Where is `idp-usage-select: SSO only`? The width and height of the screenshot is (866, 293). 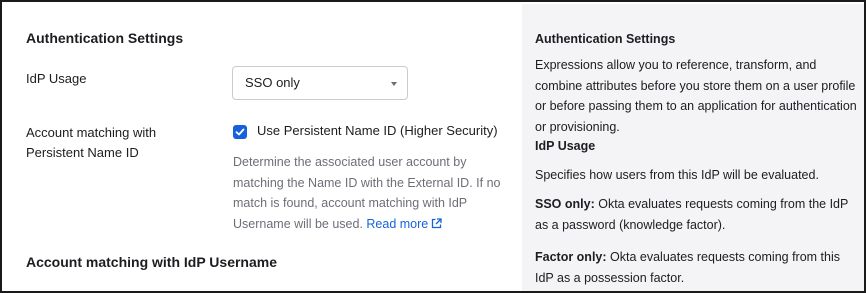
idp-usage-select: SSO only is located at coordinates (320, 83).